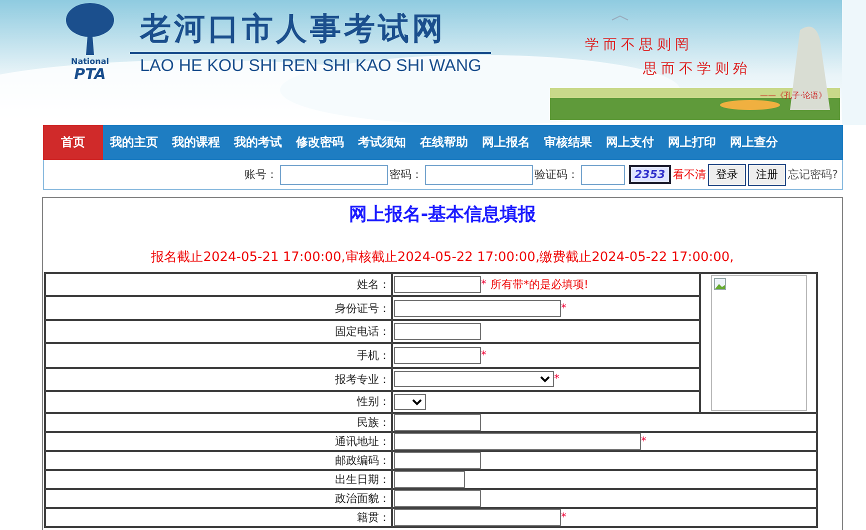 The image size is (866, 530). Describe the element at coordinates (134, 142) in the screenshot. I see `nav-tab: 我的主页` at that location.